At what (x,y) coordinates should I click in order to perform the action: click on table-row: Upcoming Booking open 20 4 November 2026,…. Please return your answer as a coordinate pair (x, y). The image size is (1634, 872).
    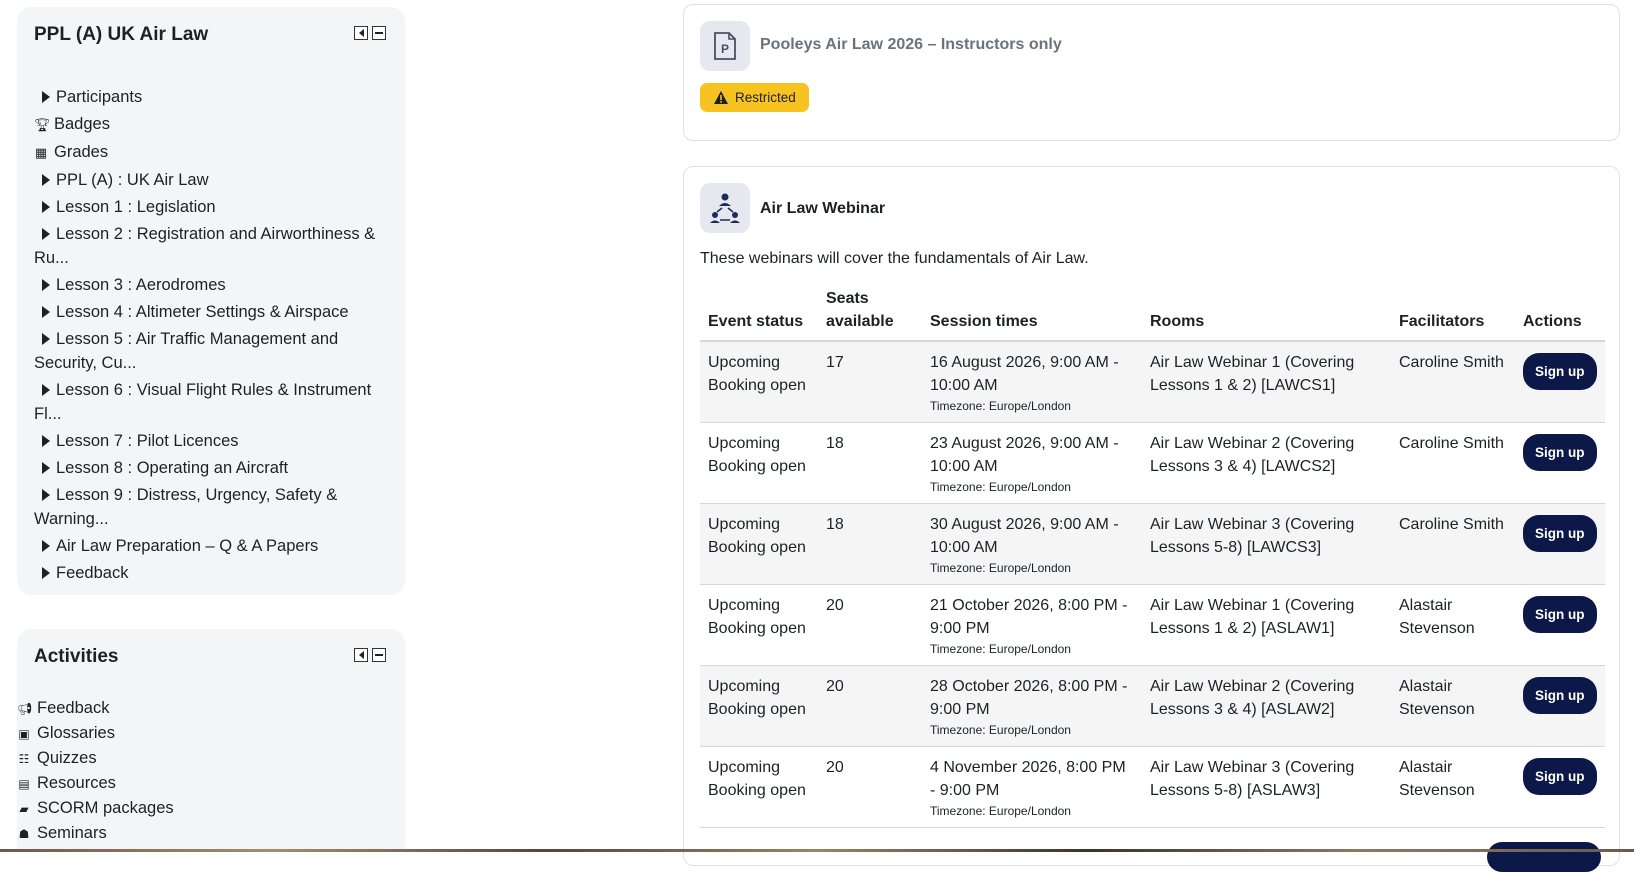
    Looking at the image, I should click on (1152, 787).